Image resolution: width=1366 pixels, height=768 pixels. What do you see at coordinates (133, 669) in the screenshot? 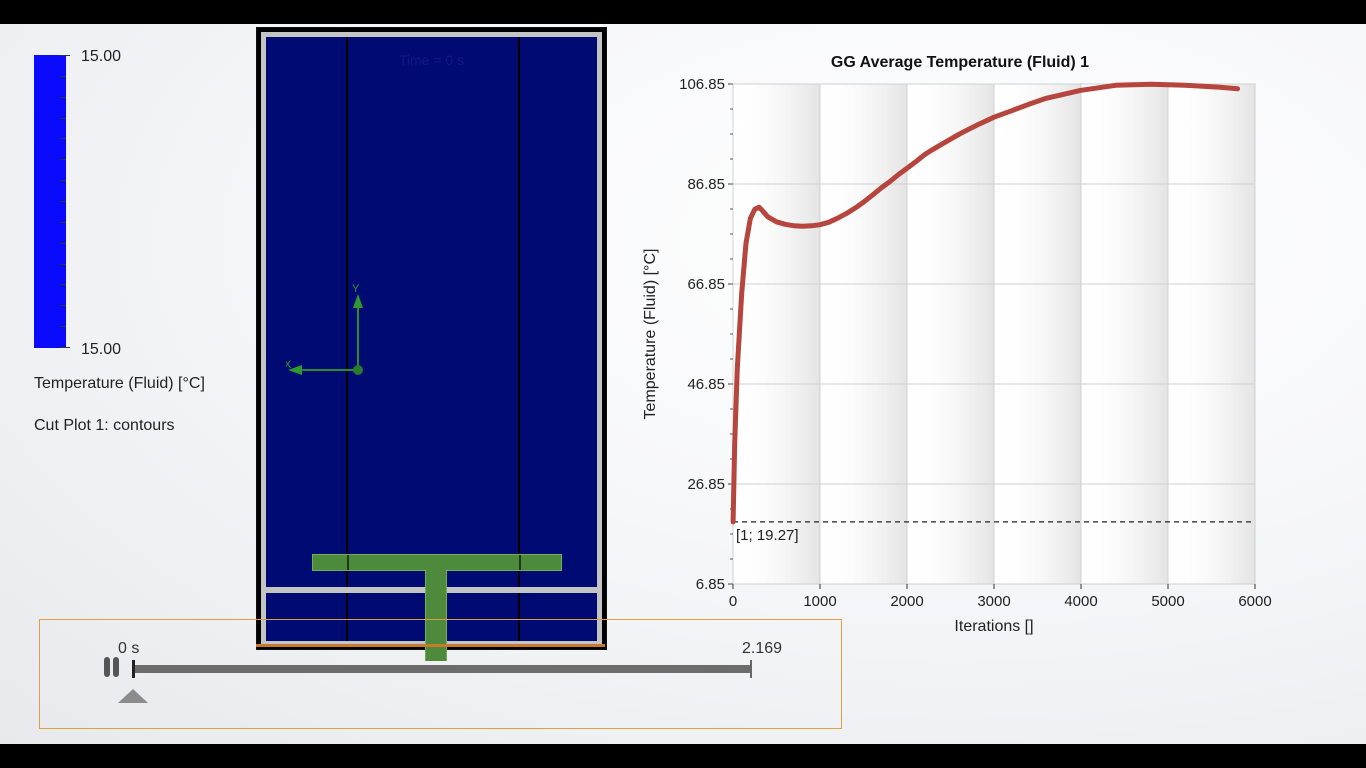
I see `timeline-current-marker` at bounding box center [133, 669].